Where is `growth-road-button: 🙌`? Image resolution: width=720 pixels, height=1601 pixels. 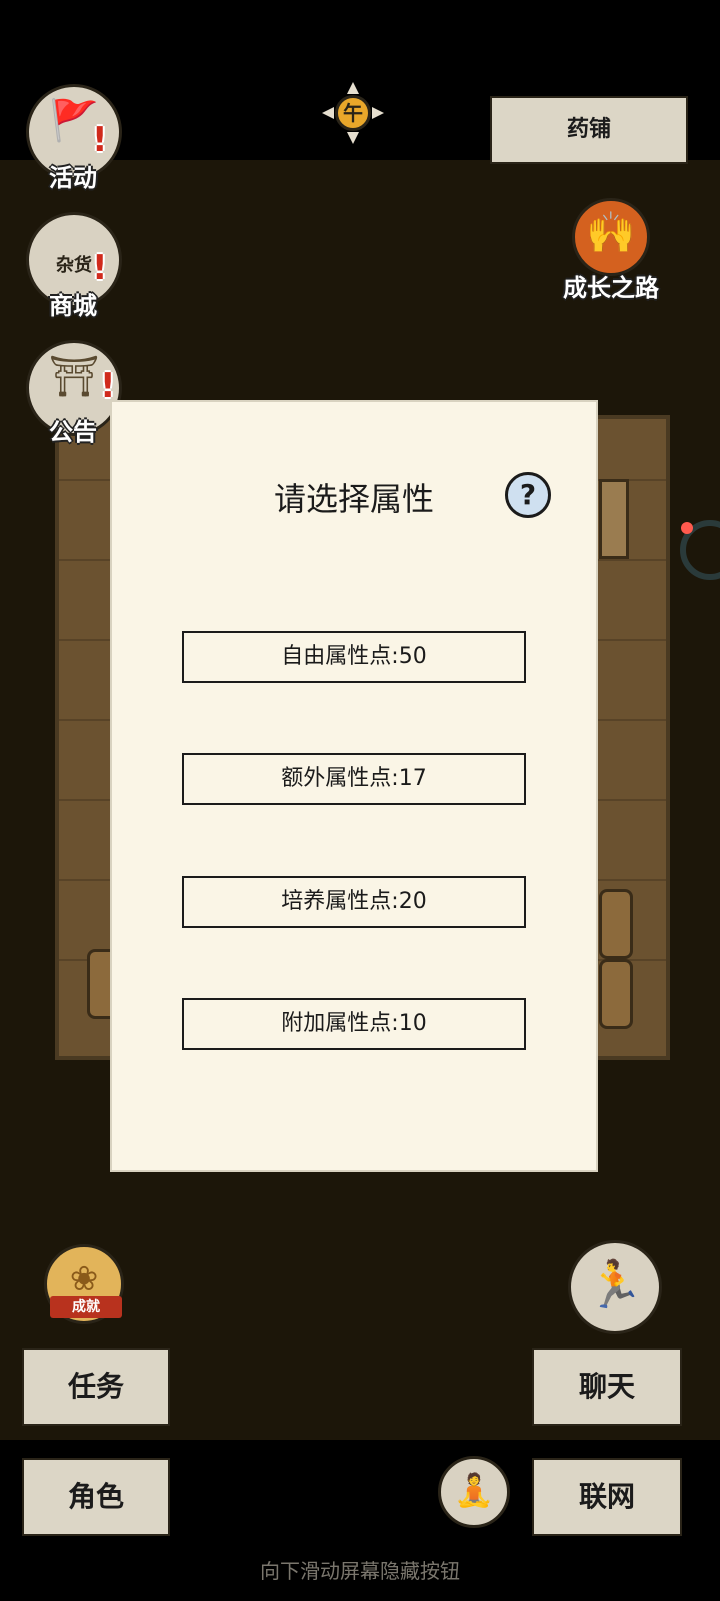 growth-road-button: 🙌 is located at coordinates (611, 237).